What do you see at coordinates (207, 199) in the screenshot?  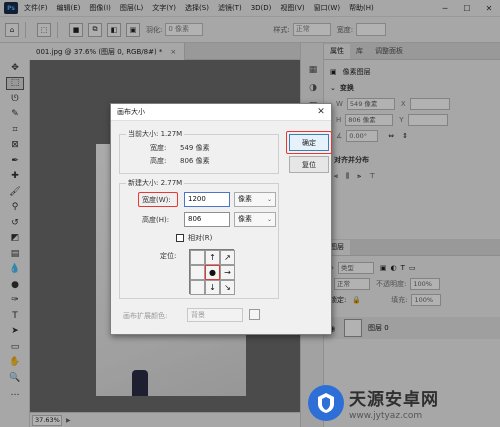 I see `width-input: 1200` at bounding box center [207, 199].